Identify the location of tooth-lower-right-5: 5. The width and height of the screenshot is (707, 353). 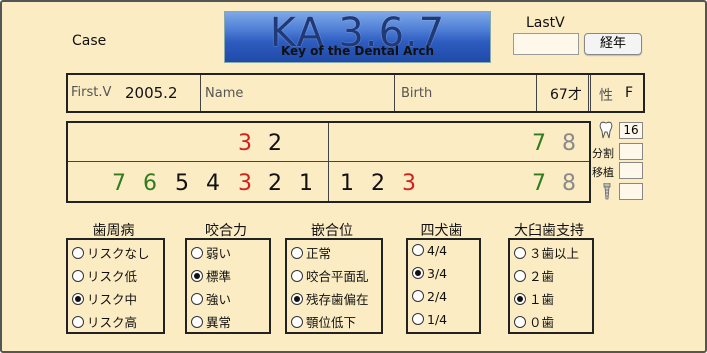
(182, 183).